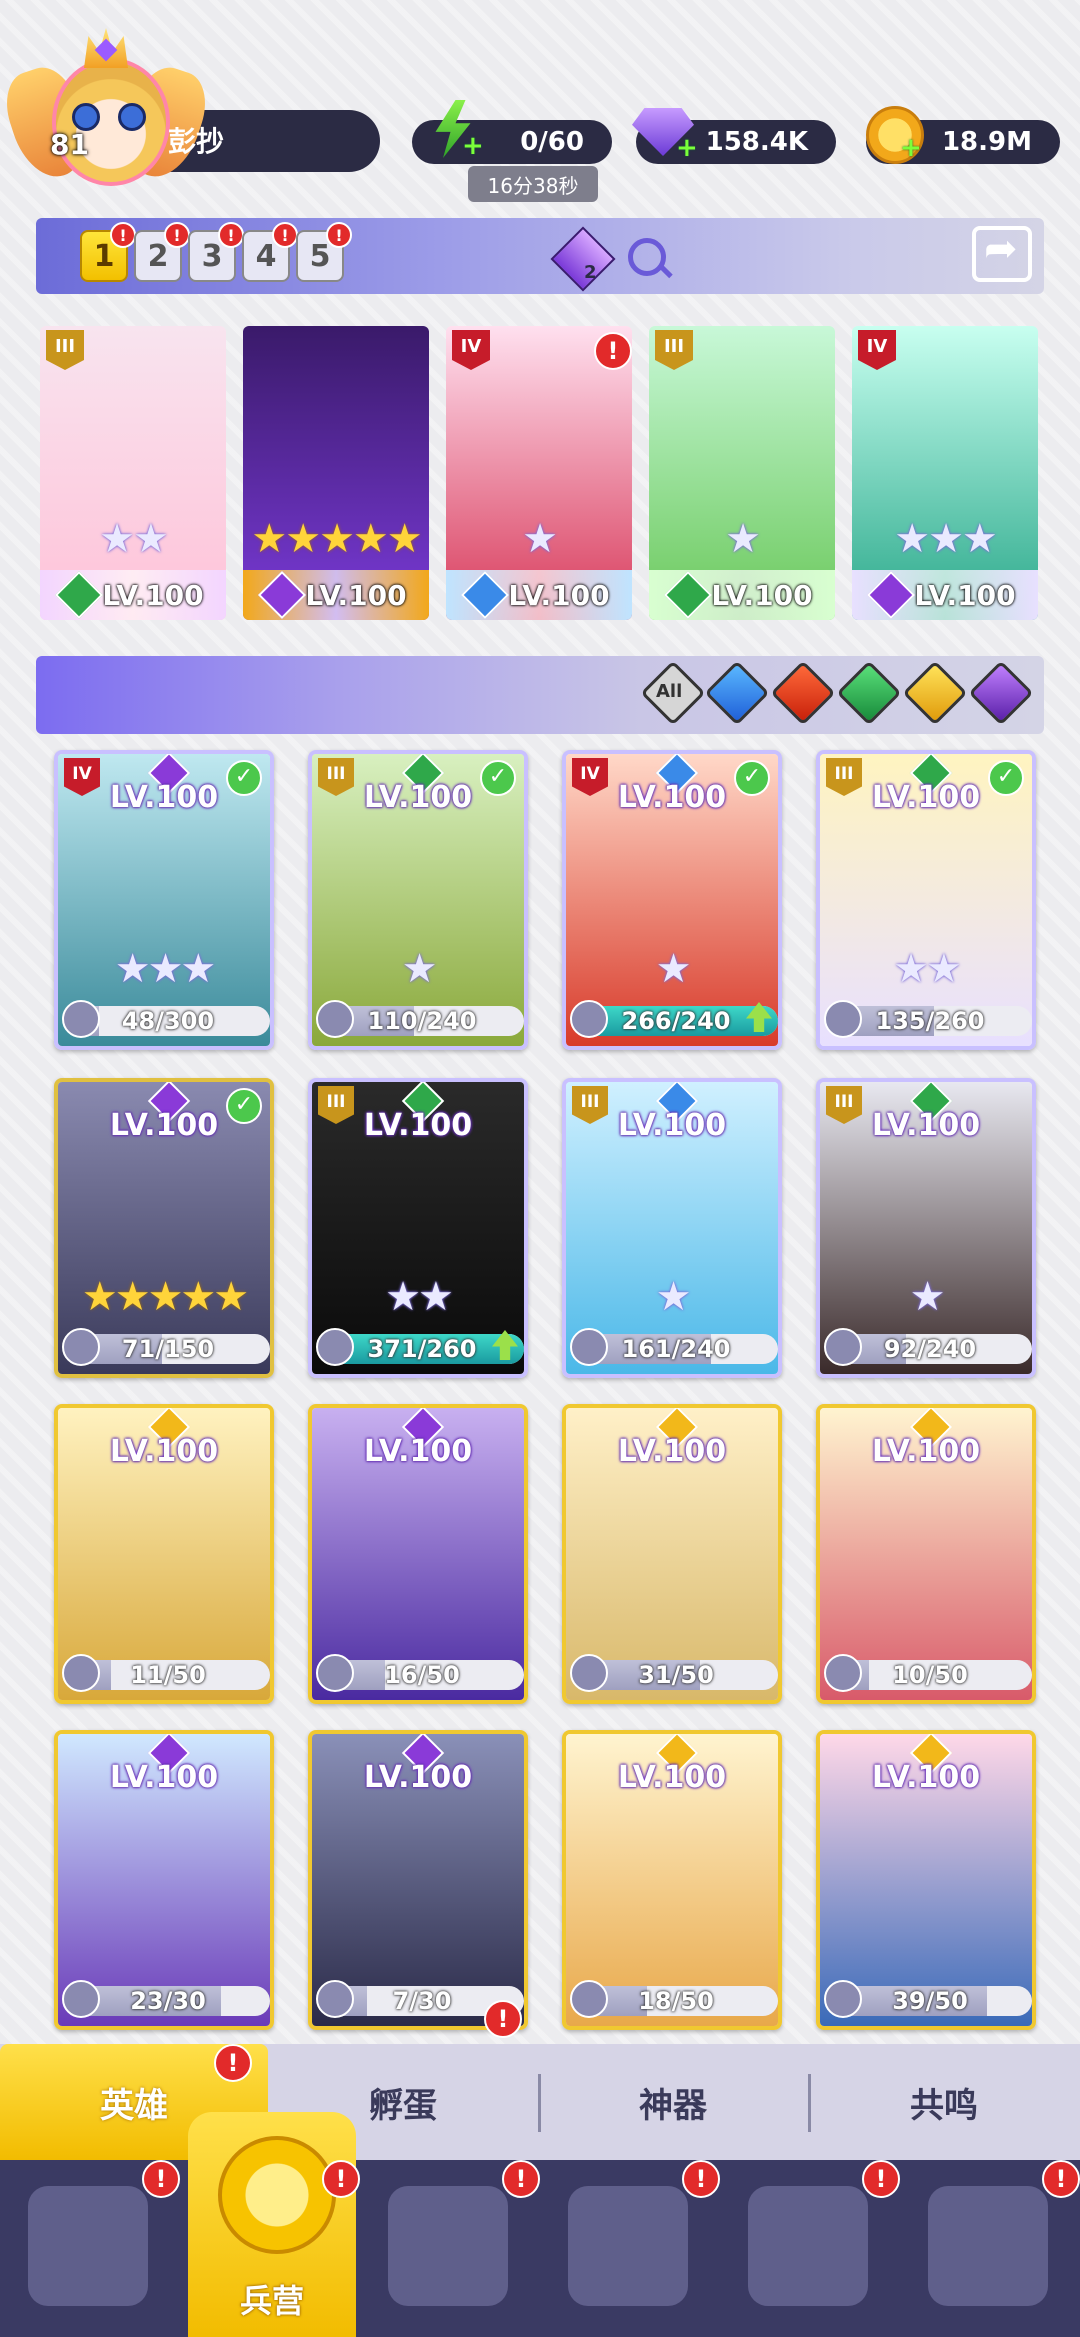 This screenshot has width=1080, height=2337. What do you see at coordinates (533, 184) in the screenshot?
I see `energy-timer: 16分38秒` at bounding box center [533, 184].